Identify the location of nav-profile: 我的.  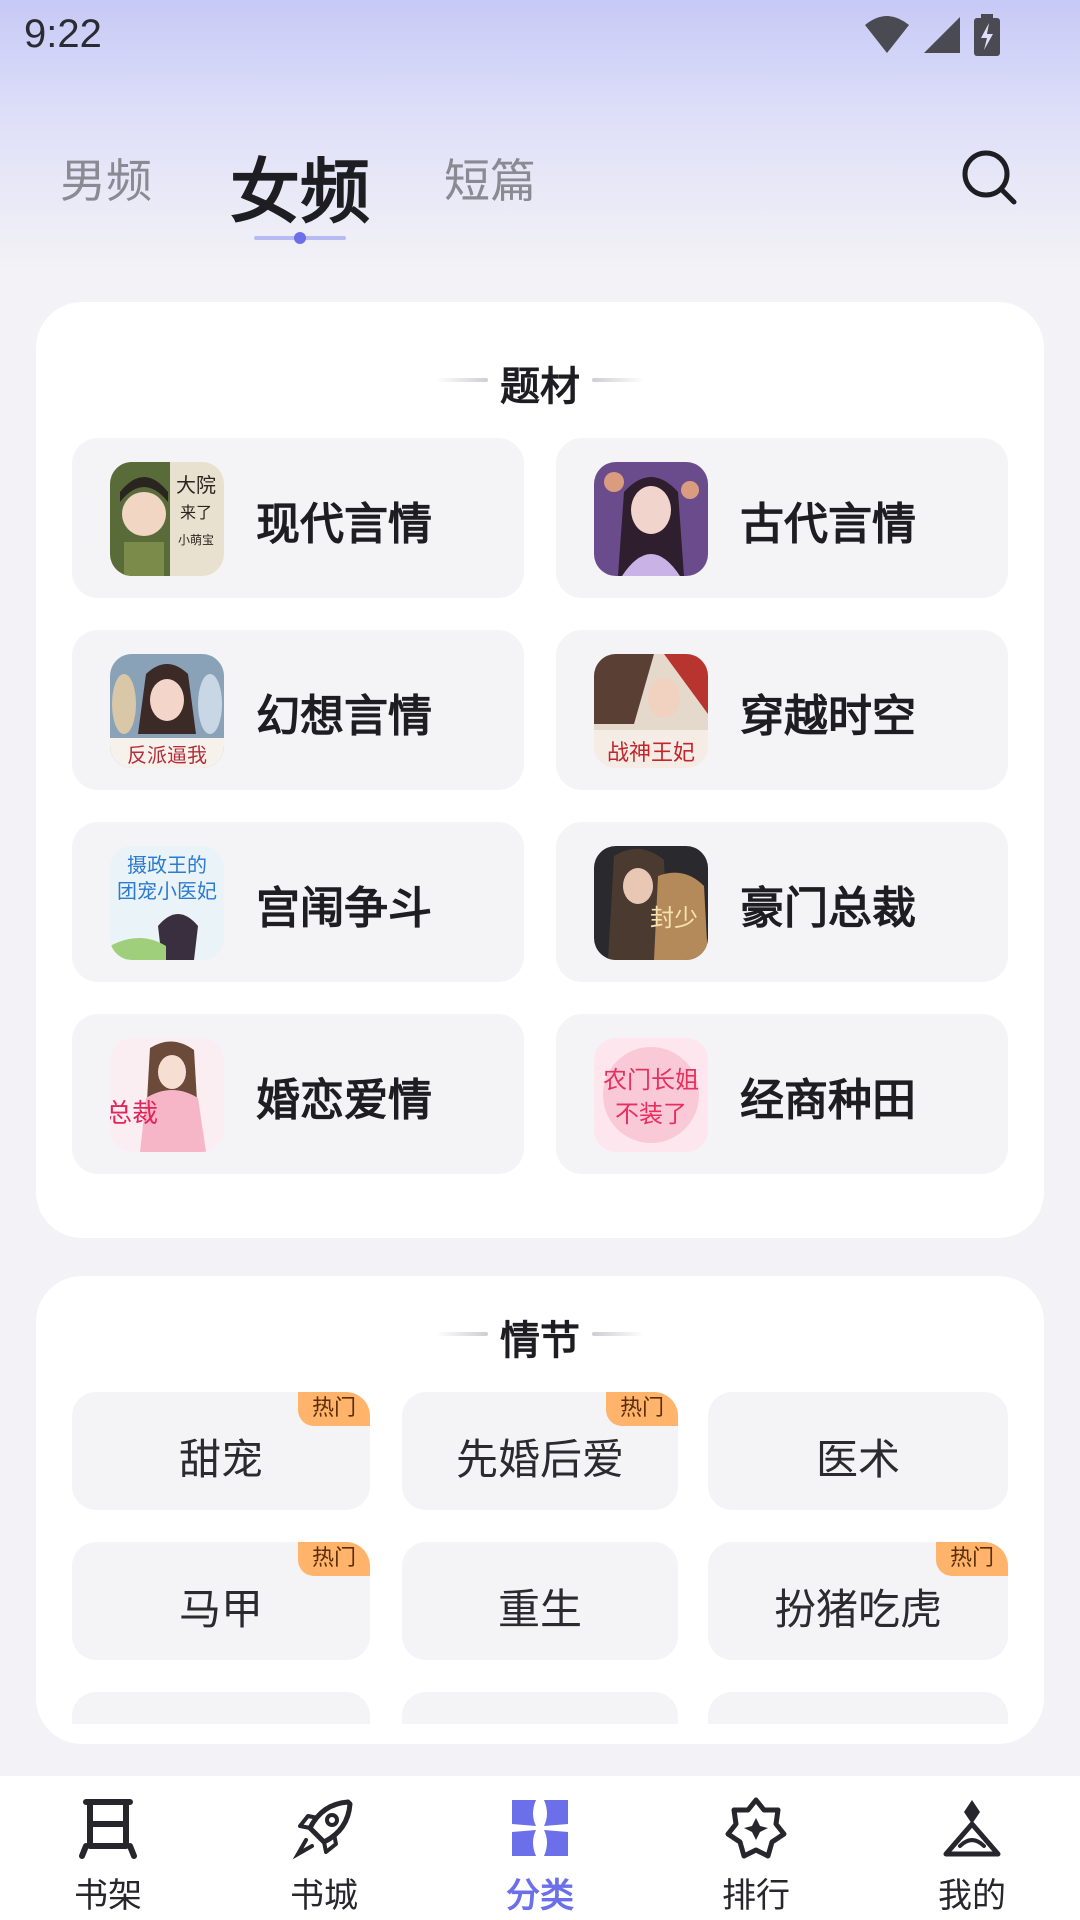
(972, 1848).